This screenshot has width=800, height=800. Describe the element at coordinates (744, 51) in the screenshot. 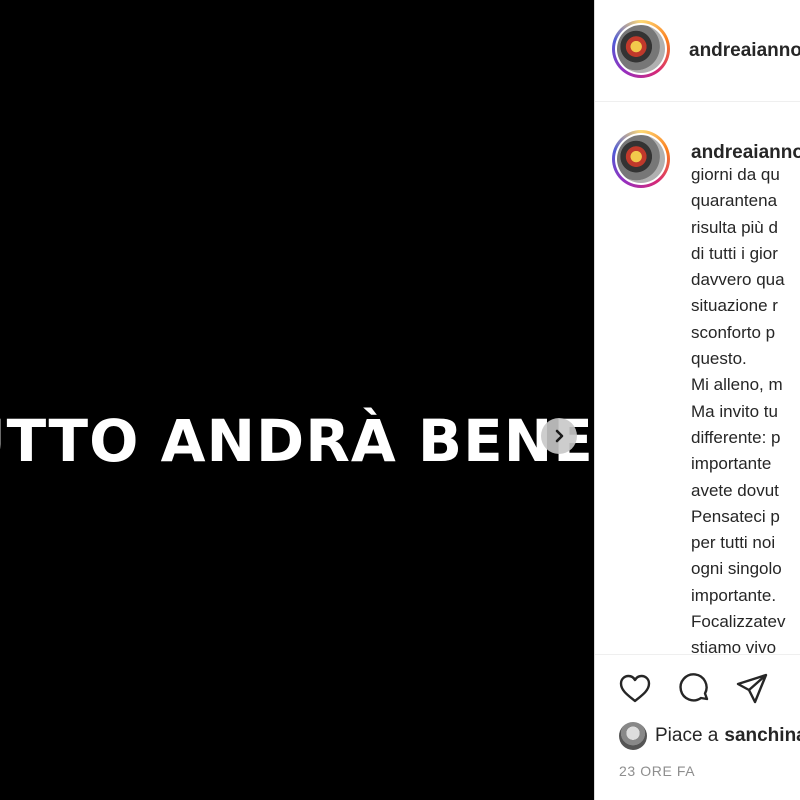

I see `author-username: andreaiannone29` at that location.